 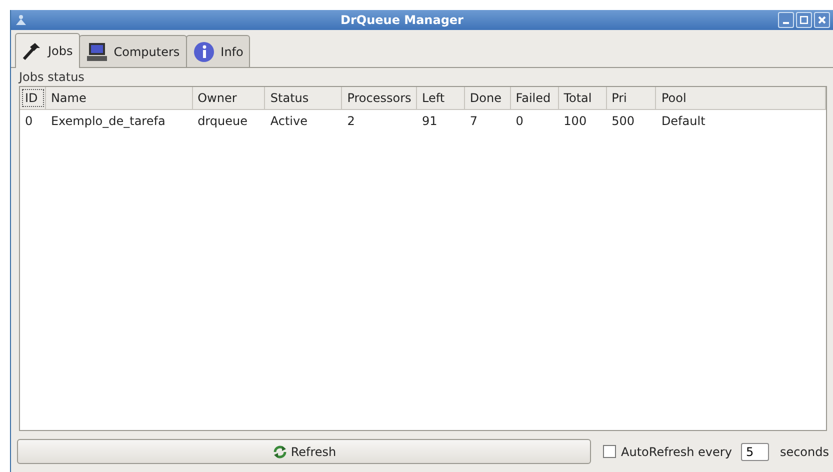 What do you see at coordinates (108, 121) in the screenshot?
I see `table-cell-text: Exemplo_de_tarefa` at bounding box center [108, 121].